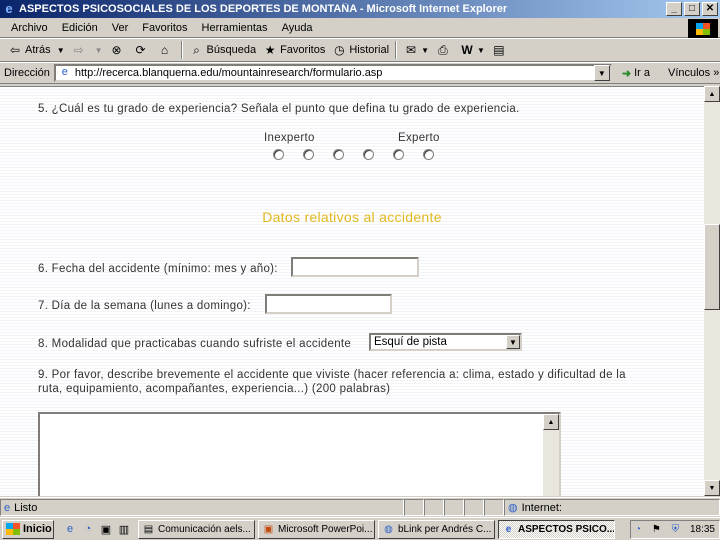  Describe the element at coordinates (61, 50) in the screenshot. I see `back-dropdown-icon: ▼` at that location.